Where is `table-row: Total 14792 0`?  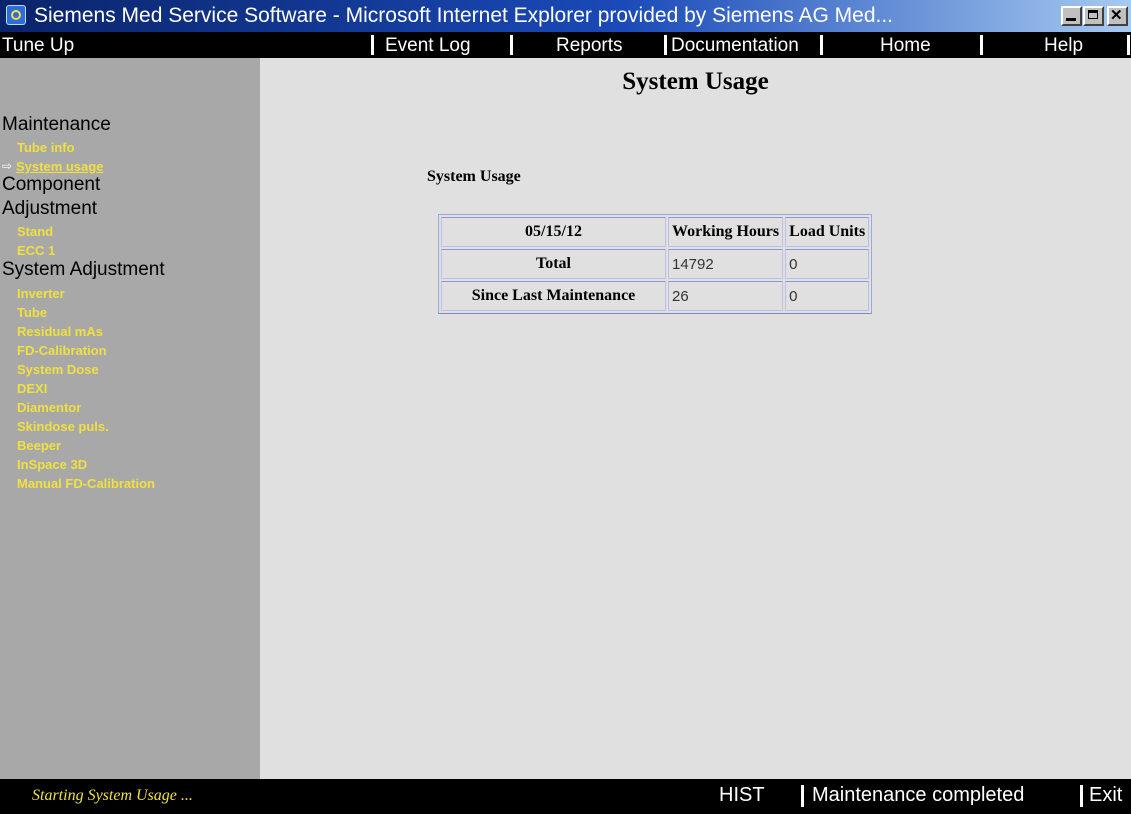 table-row: Total 14792 0 is located at coordinates (655, 264).